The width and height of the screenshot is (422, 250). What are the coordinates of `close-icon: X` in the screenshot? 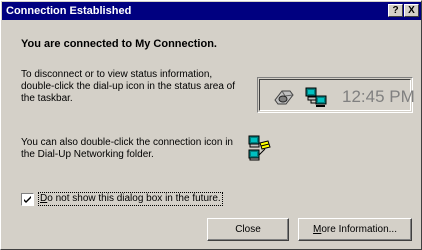 It's located at (411, 10).